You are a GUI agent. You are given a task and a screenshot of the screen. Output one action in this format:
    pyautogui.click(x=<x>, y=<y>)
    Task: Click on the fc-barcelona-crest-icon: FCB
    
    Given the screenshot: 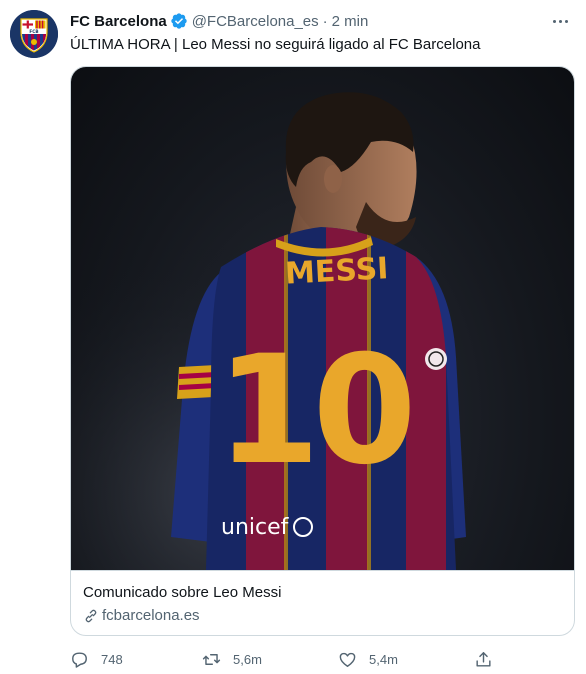 What is the action you would take?
    pyautogui.click(x=34, y=34)
    